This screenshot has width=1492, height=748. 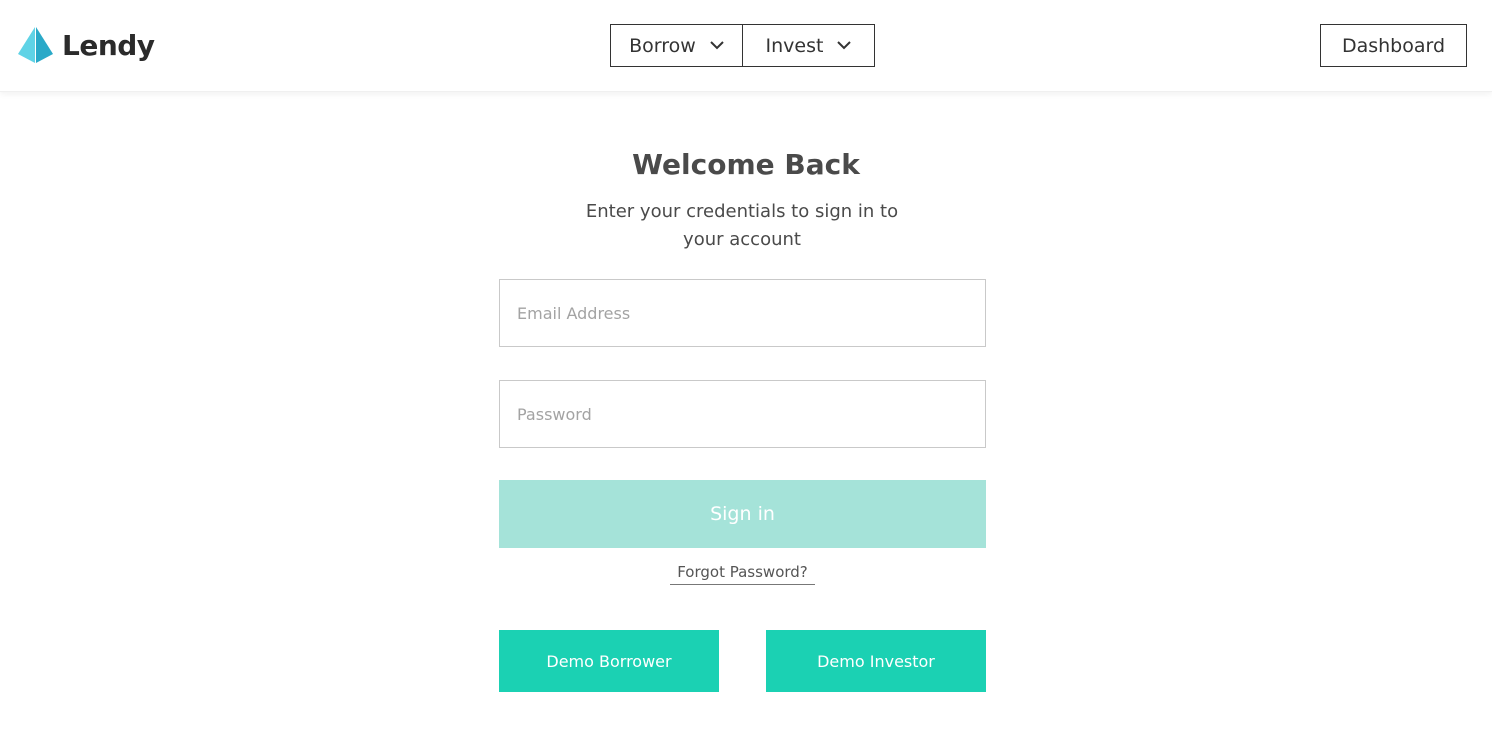 I want to click on lendy-logo-icon, so click(x=35, y=45).